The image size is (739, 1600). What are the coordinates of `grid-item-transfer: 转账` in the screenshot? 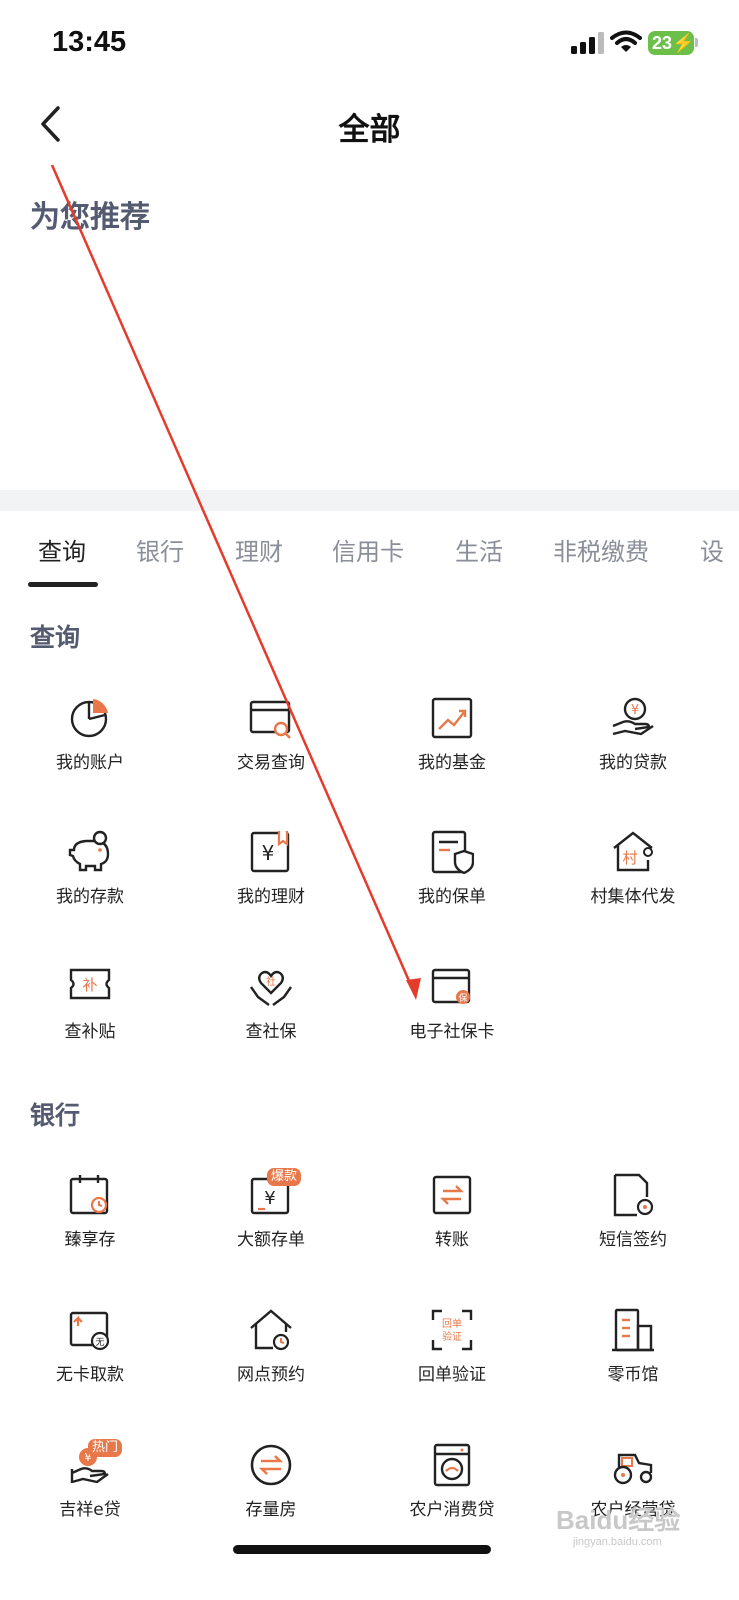 It's located at (452, 1228).